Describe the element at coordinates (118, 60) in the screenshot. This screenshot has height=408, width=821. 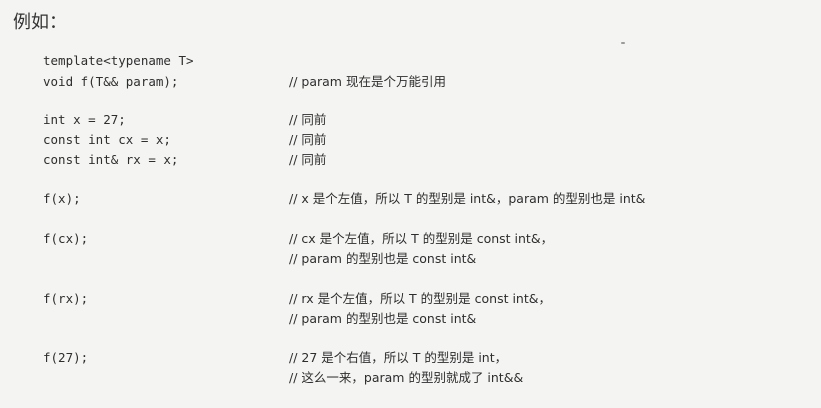
I see `code-line-template: template<typename T>` at that location.